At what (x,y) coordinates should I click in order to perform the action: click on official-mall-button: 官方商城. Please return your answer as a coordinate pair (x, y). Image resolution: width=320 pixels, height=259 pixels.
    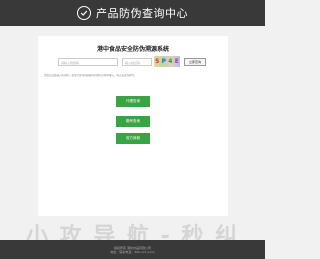
    Looking at the image, I should click on (133, 138).